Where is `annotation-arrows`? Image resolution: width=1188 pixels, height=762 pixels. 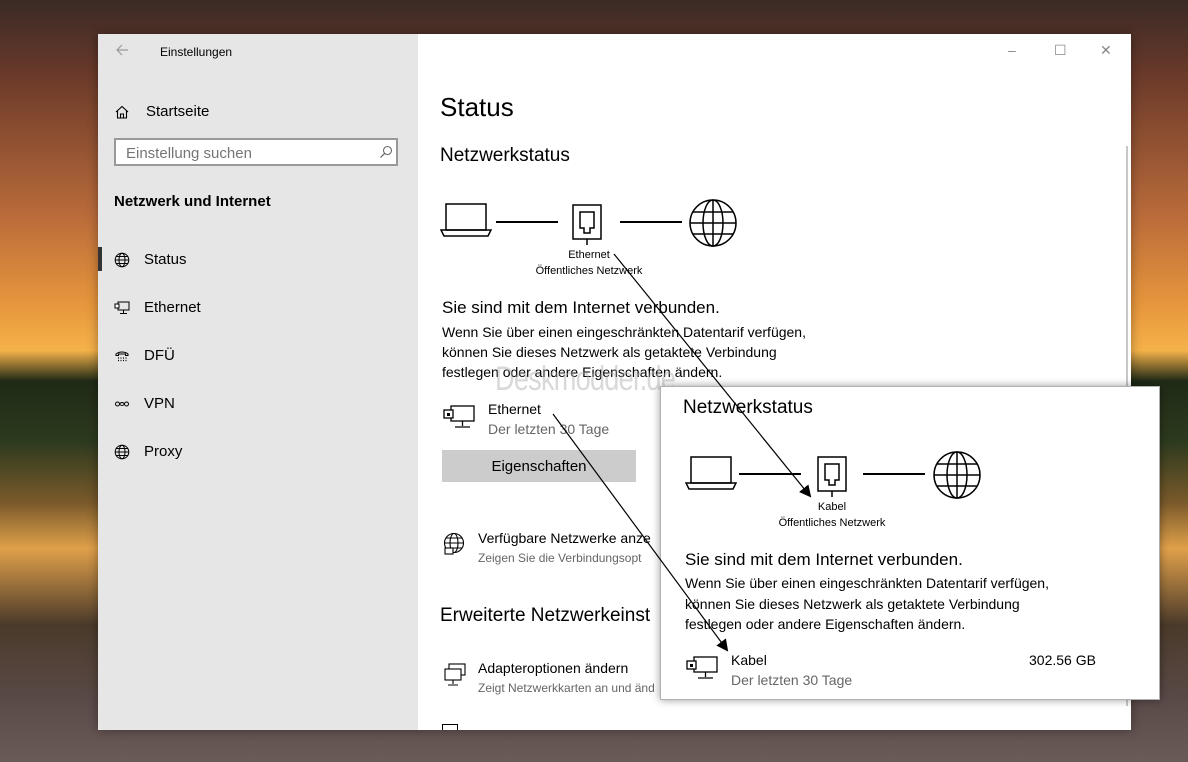
annotation-arrows is located at coordinates (682, 452).